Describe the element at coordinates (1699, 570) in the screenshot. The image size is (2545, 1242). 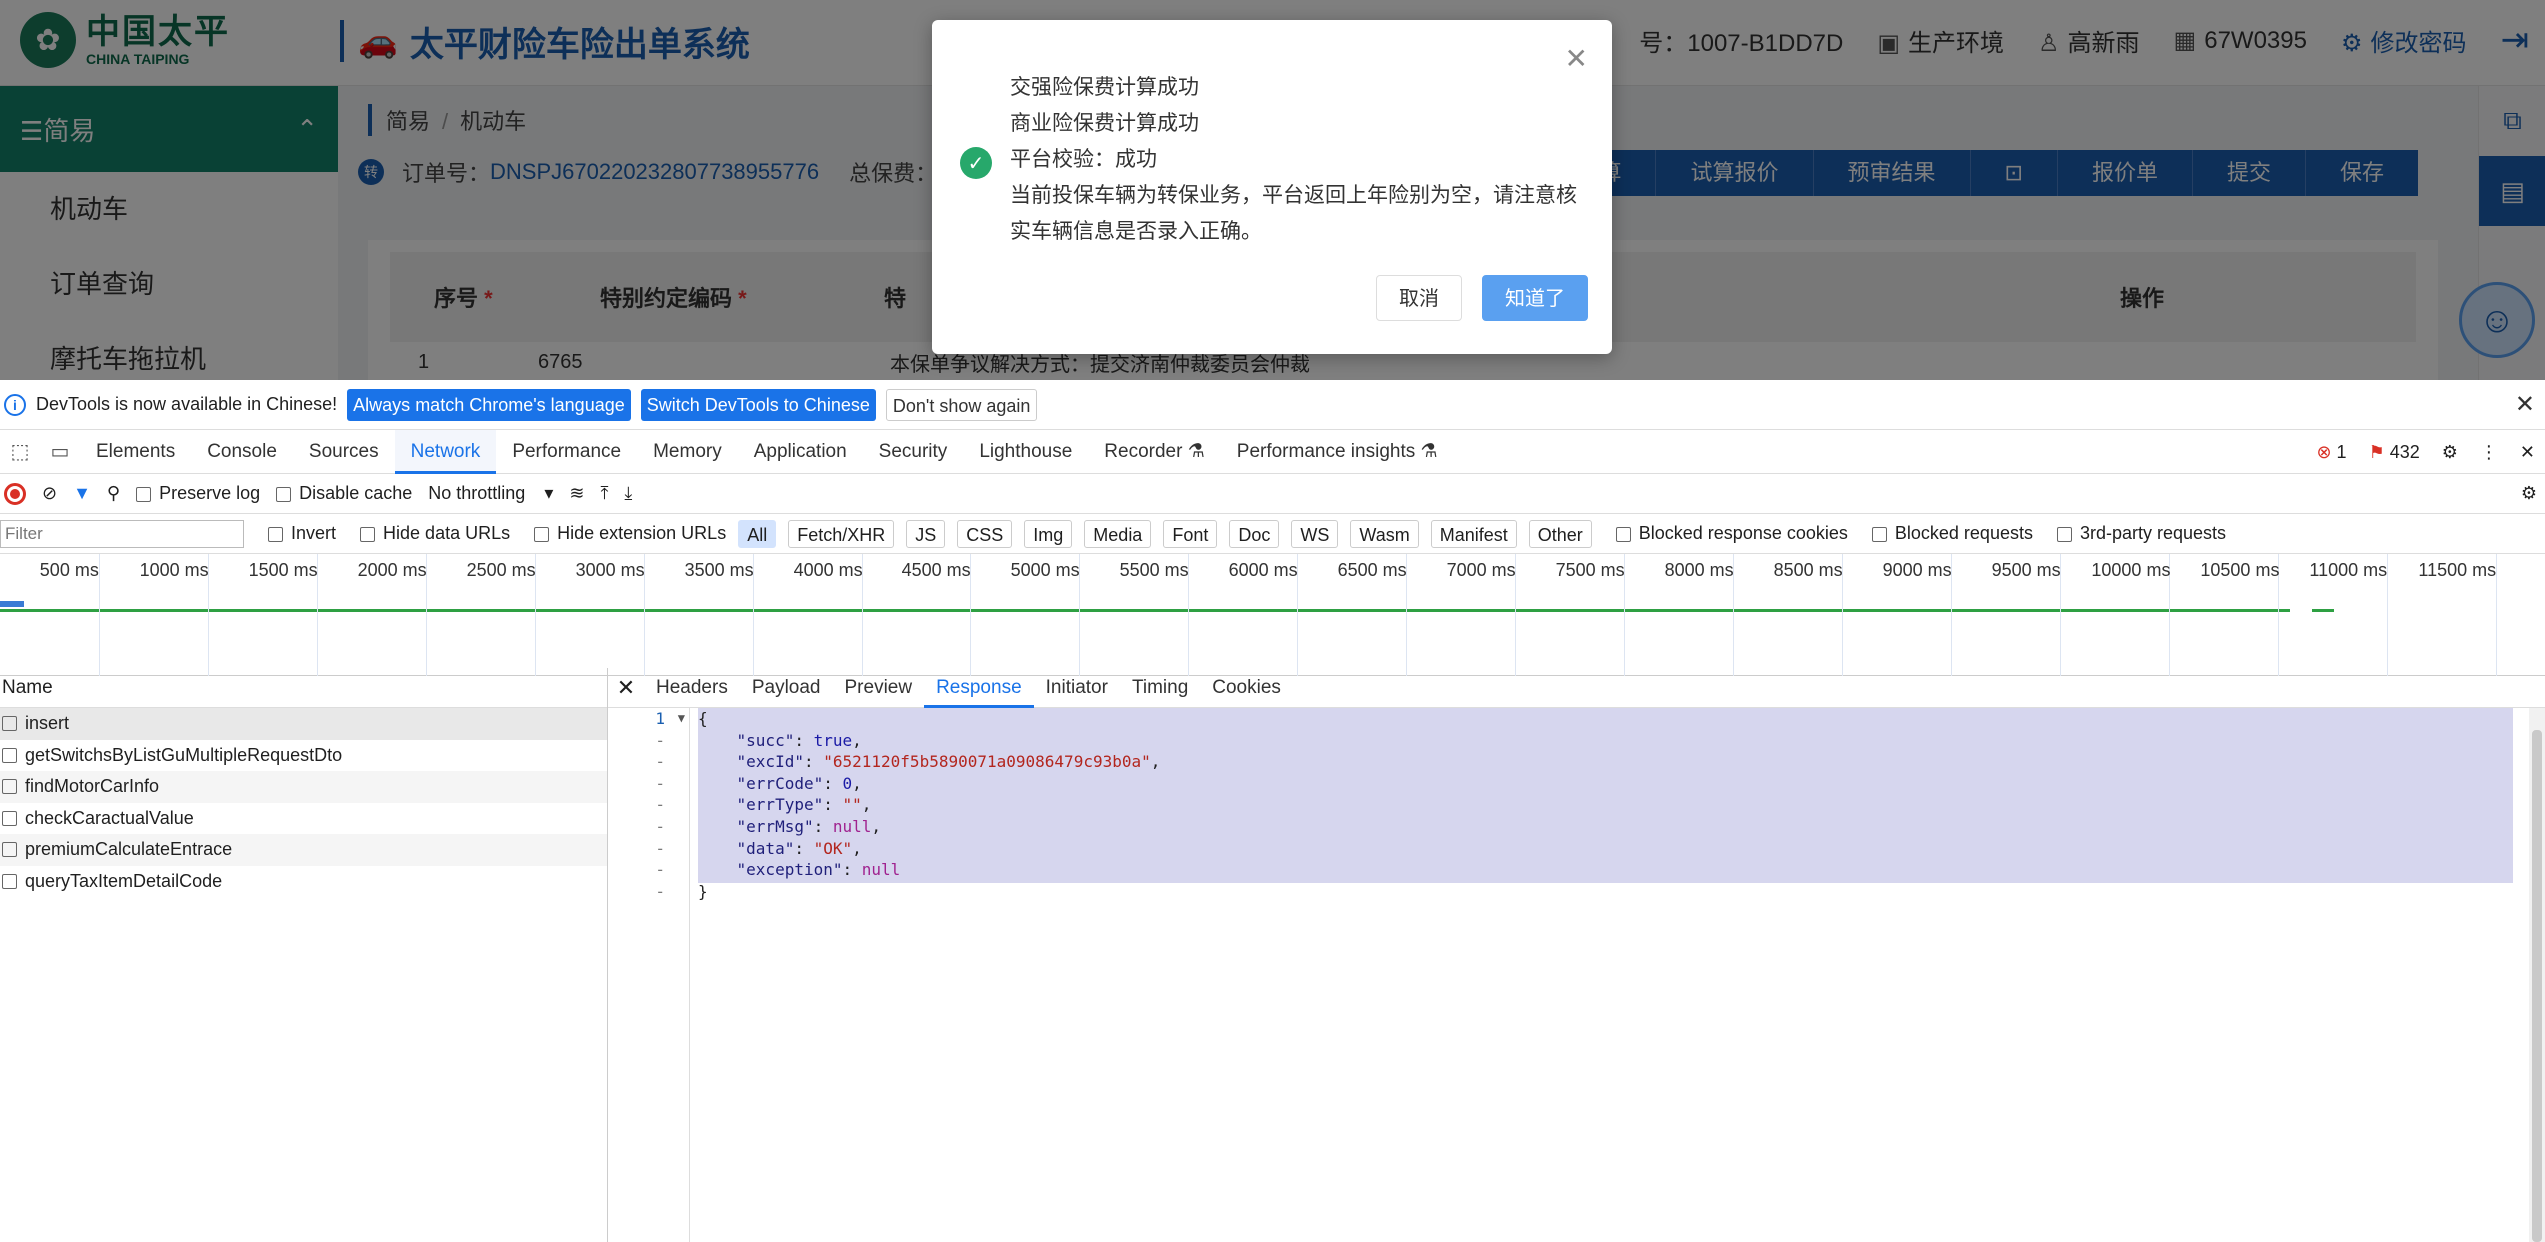
I see `timeline-tick-label: 8000 ms` at that location.